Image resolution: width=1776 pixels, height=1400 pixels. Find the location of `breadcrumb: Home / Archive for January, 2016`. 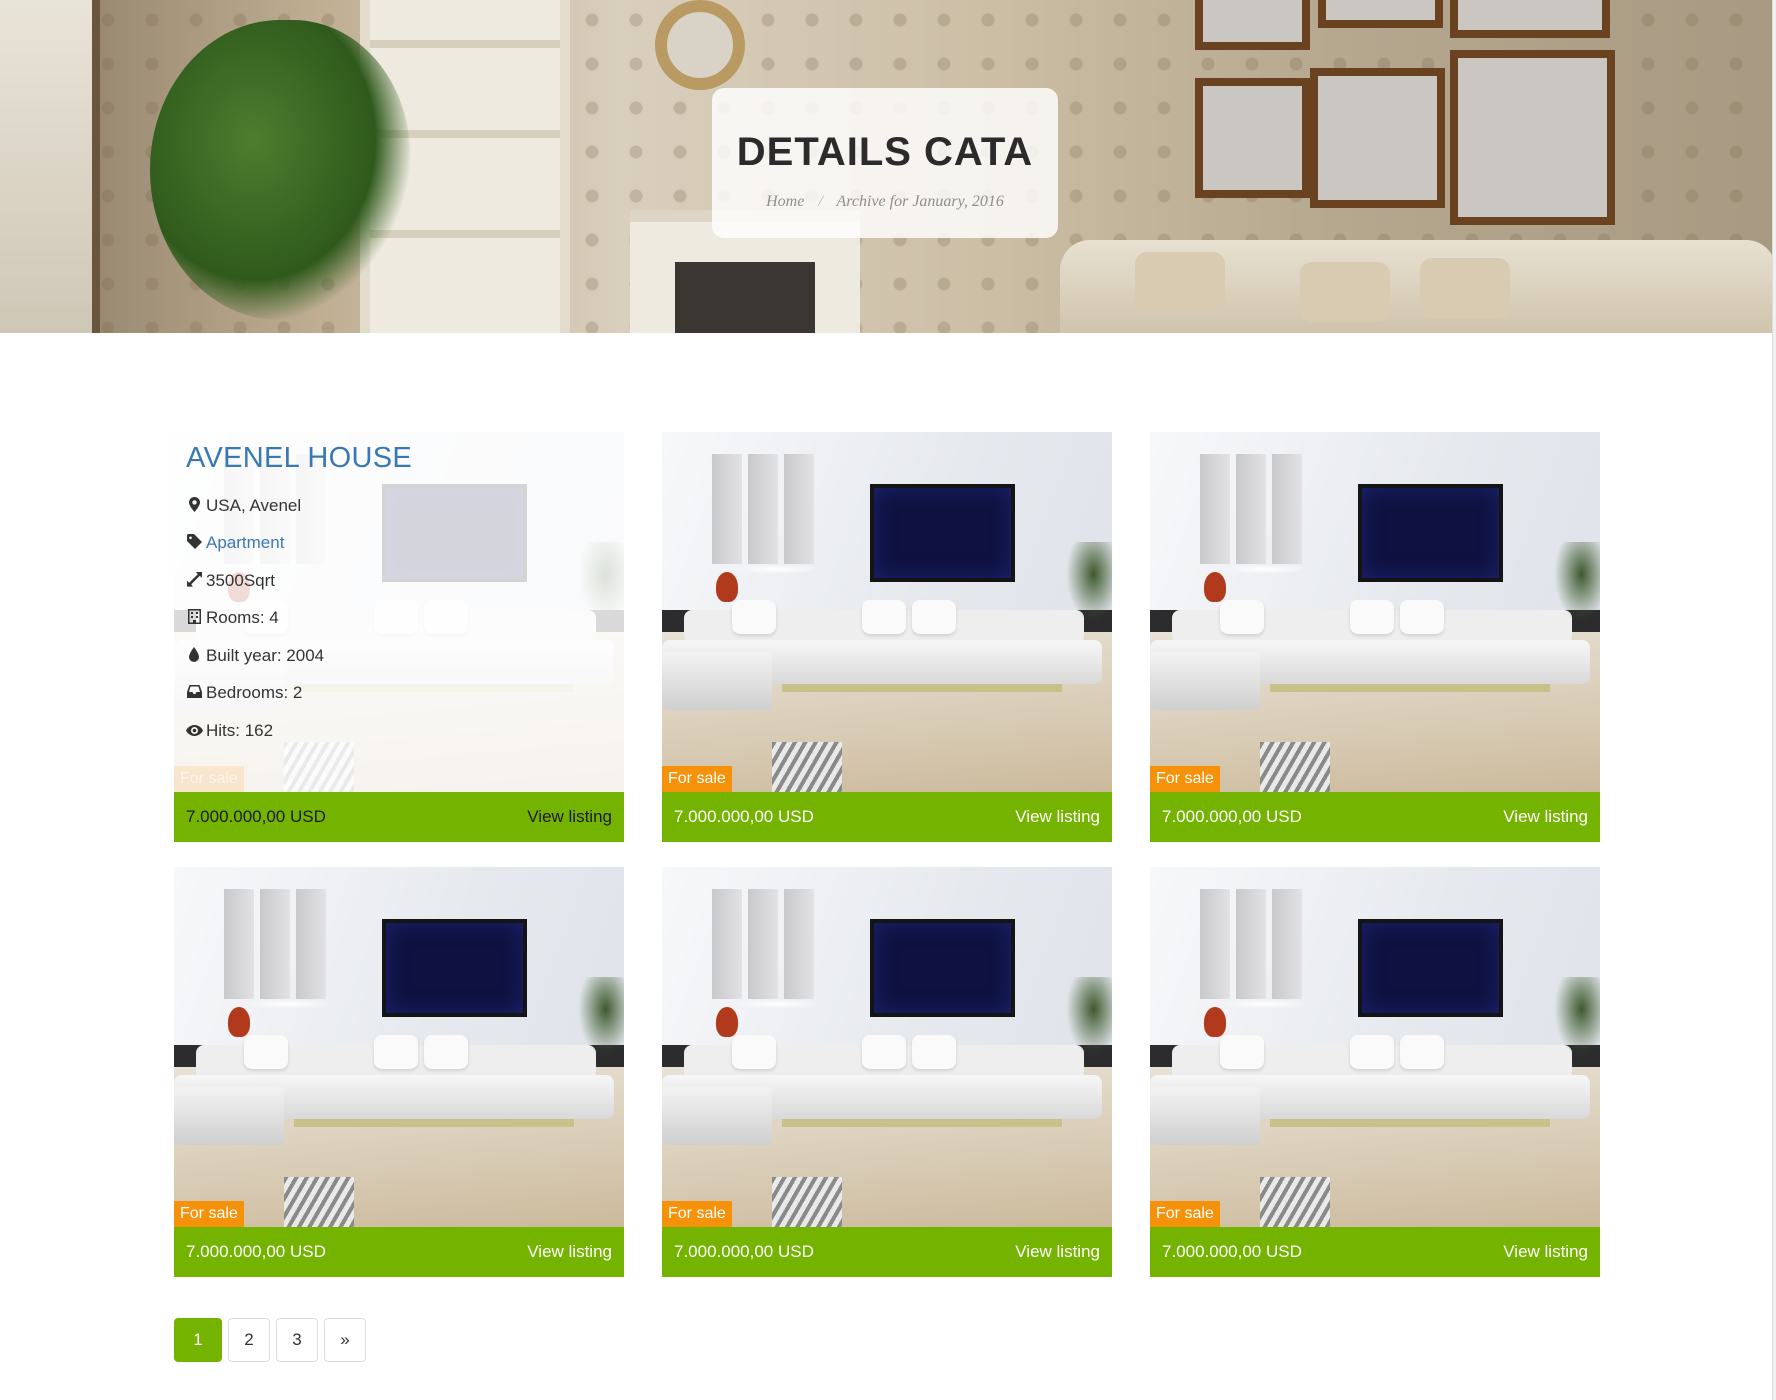

breadcrumb: Home / Archive for January, 2016 is located at coordinates (885, 202).